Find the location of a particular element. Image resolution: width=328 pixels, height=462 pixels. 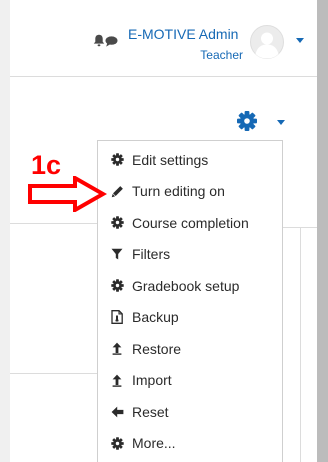

menu-item-reset: Reset is located at coordinates (190, 412).